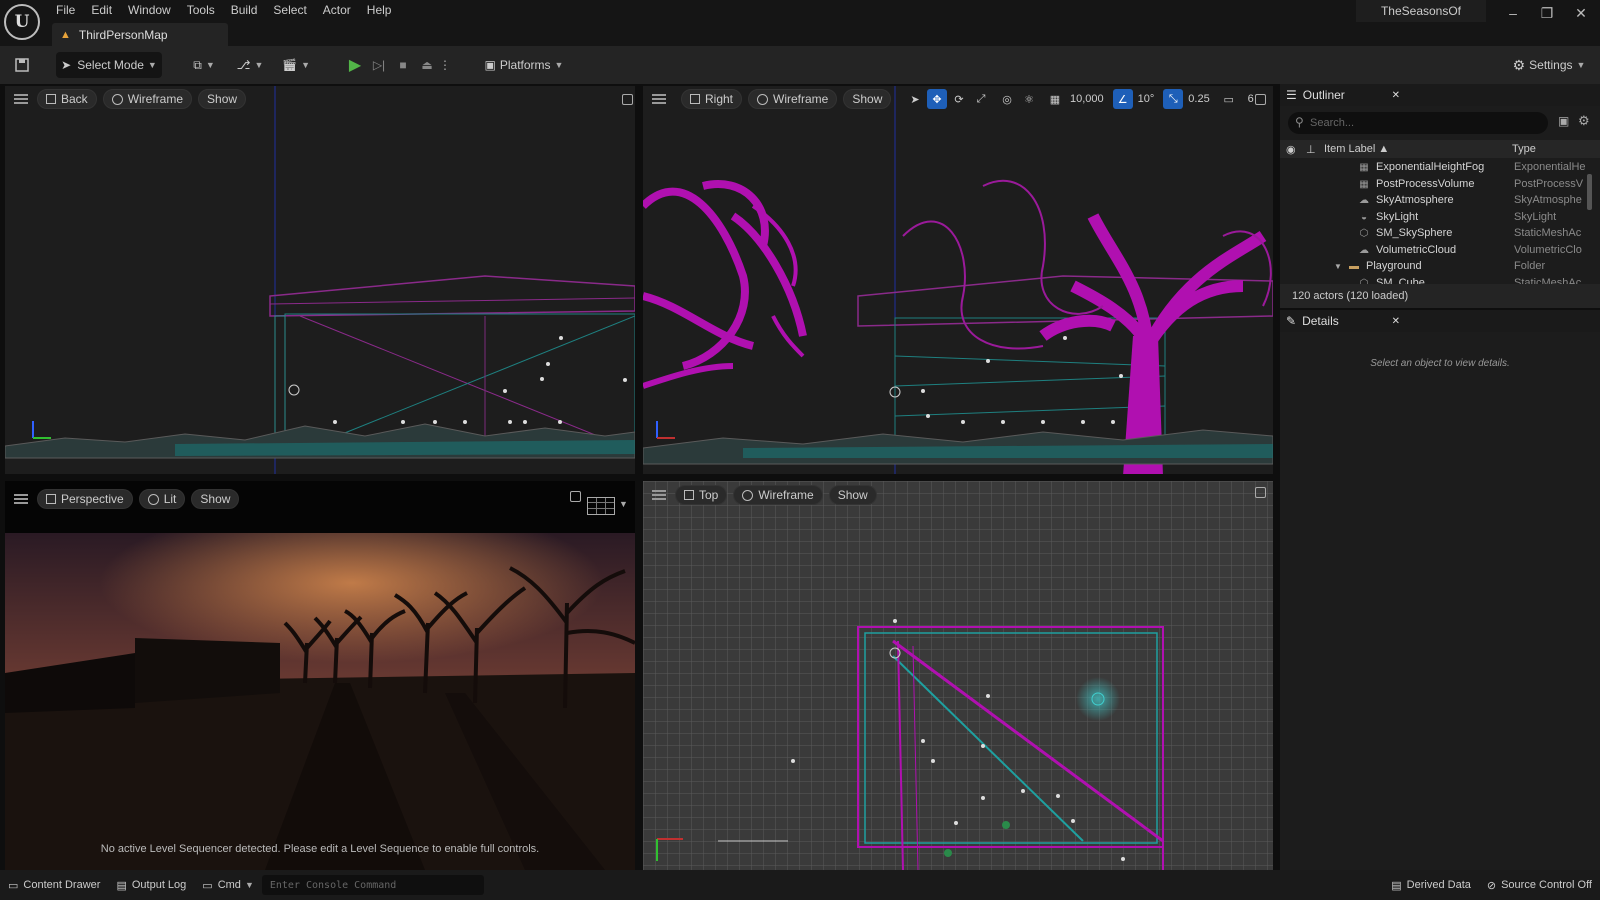 This screenshot has height=900, width=1600. Describe the element at coordinates (1087, 99) in the screenshot. I see `grid-snap-value: 10,000` at that location.